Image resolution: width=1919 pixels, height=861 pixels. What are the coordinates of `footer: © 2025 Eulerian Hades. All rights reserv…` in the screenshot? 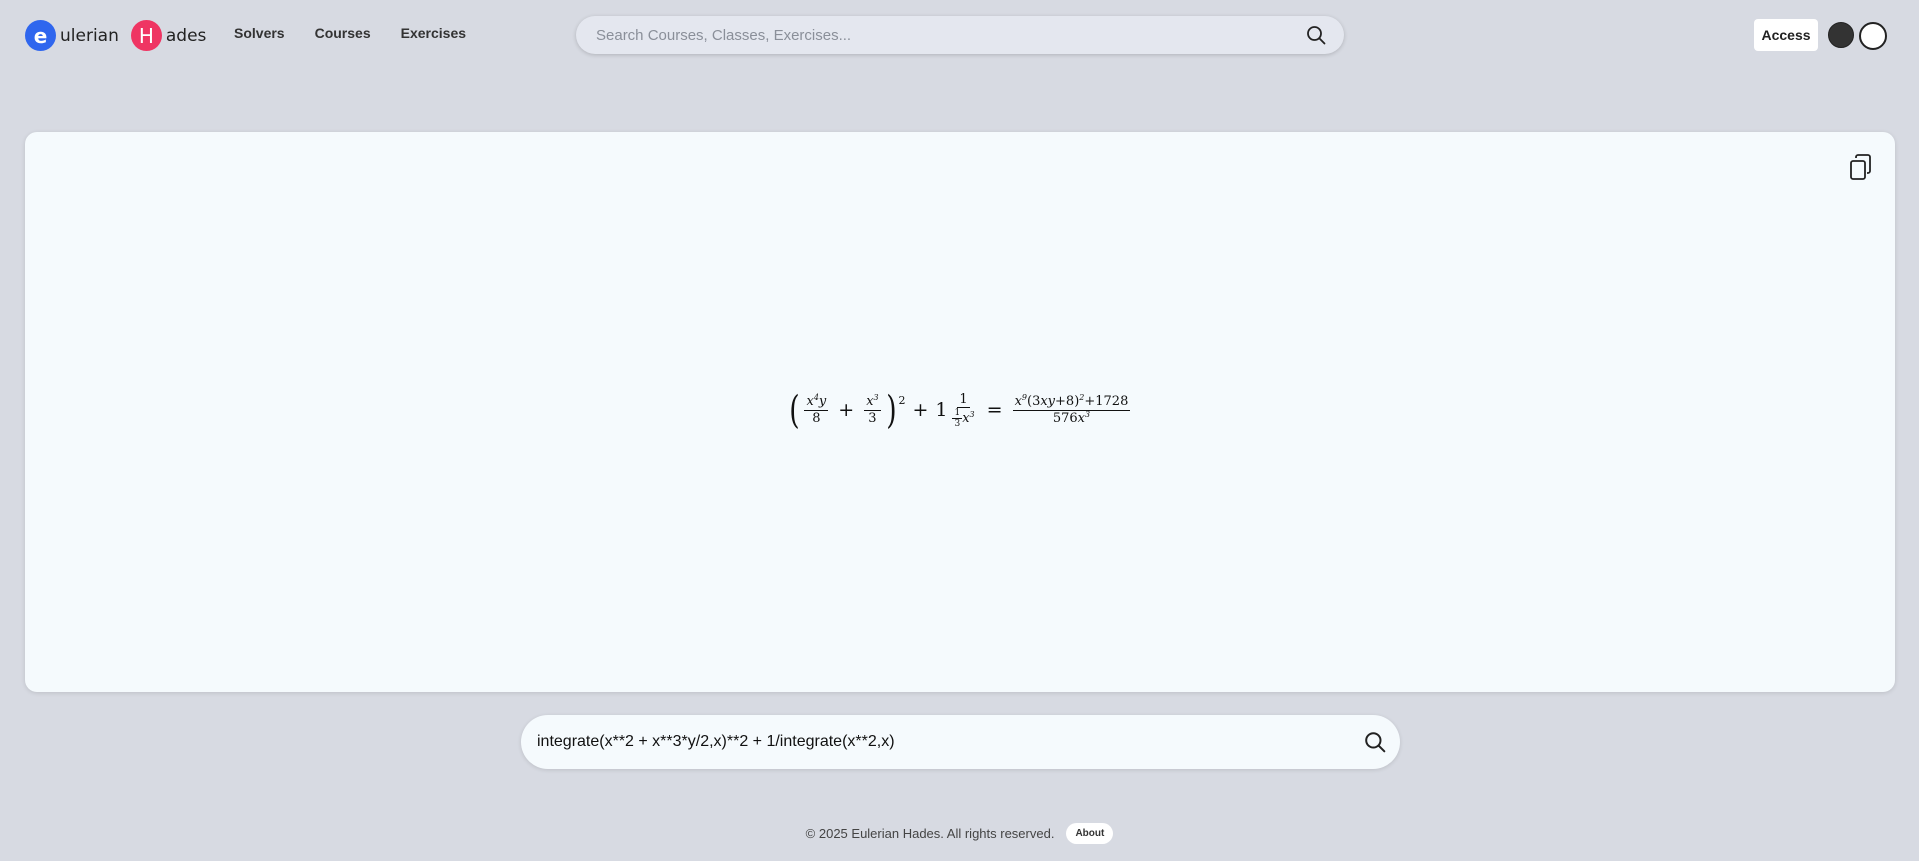 It's located at (959, 833).